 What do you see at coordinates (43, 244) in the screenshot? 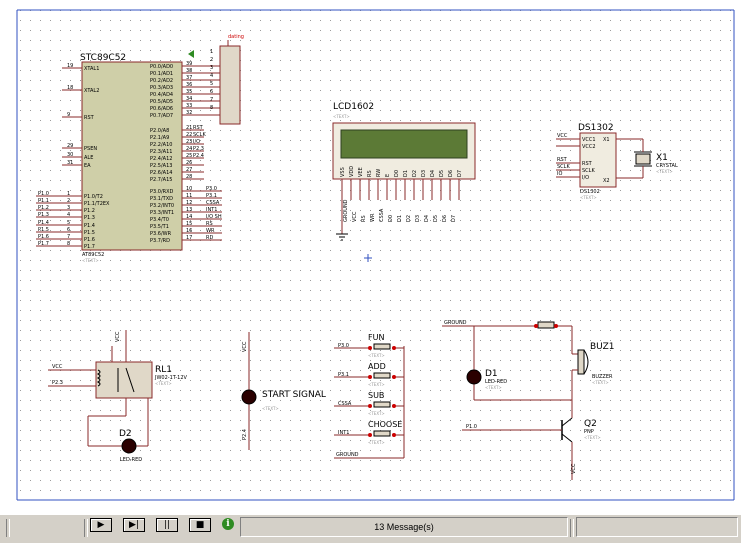
I see `net-label: P1.7` at bounding box center [43, 244].